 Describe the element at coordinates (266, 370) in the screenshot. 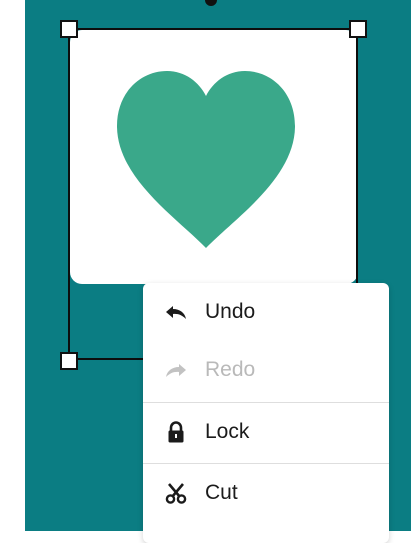

I see `menu-item-redo: Redo` at that location.